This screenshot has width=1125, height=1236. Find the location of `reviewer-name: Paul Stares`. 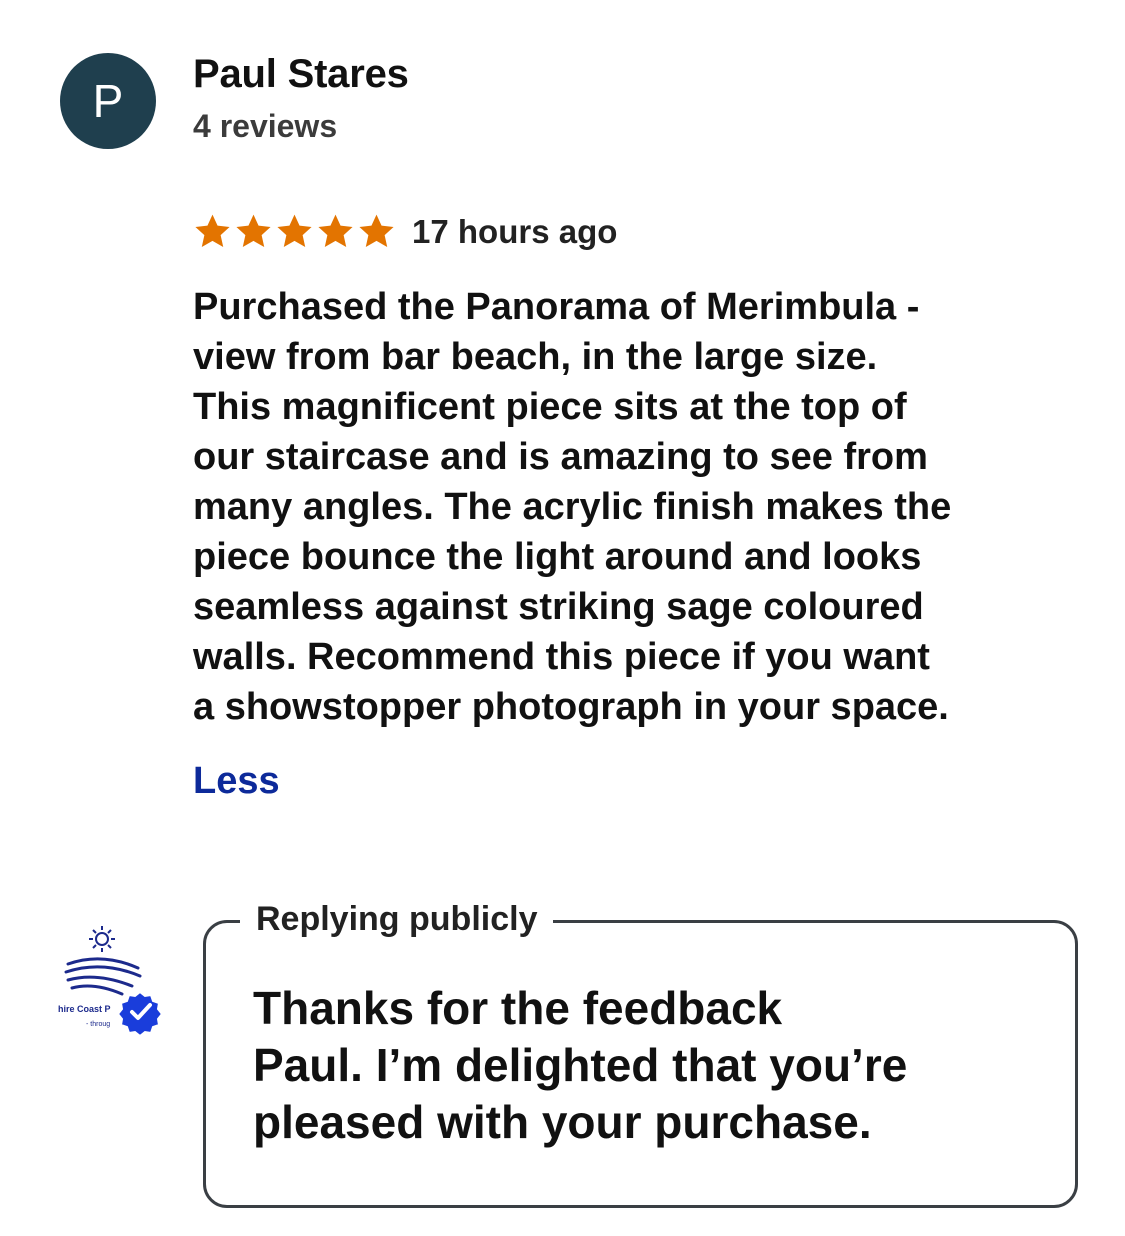

reviewer-name: Paul Stares is located at coordinates (301, 74).